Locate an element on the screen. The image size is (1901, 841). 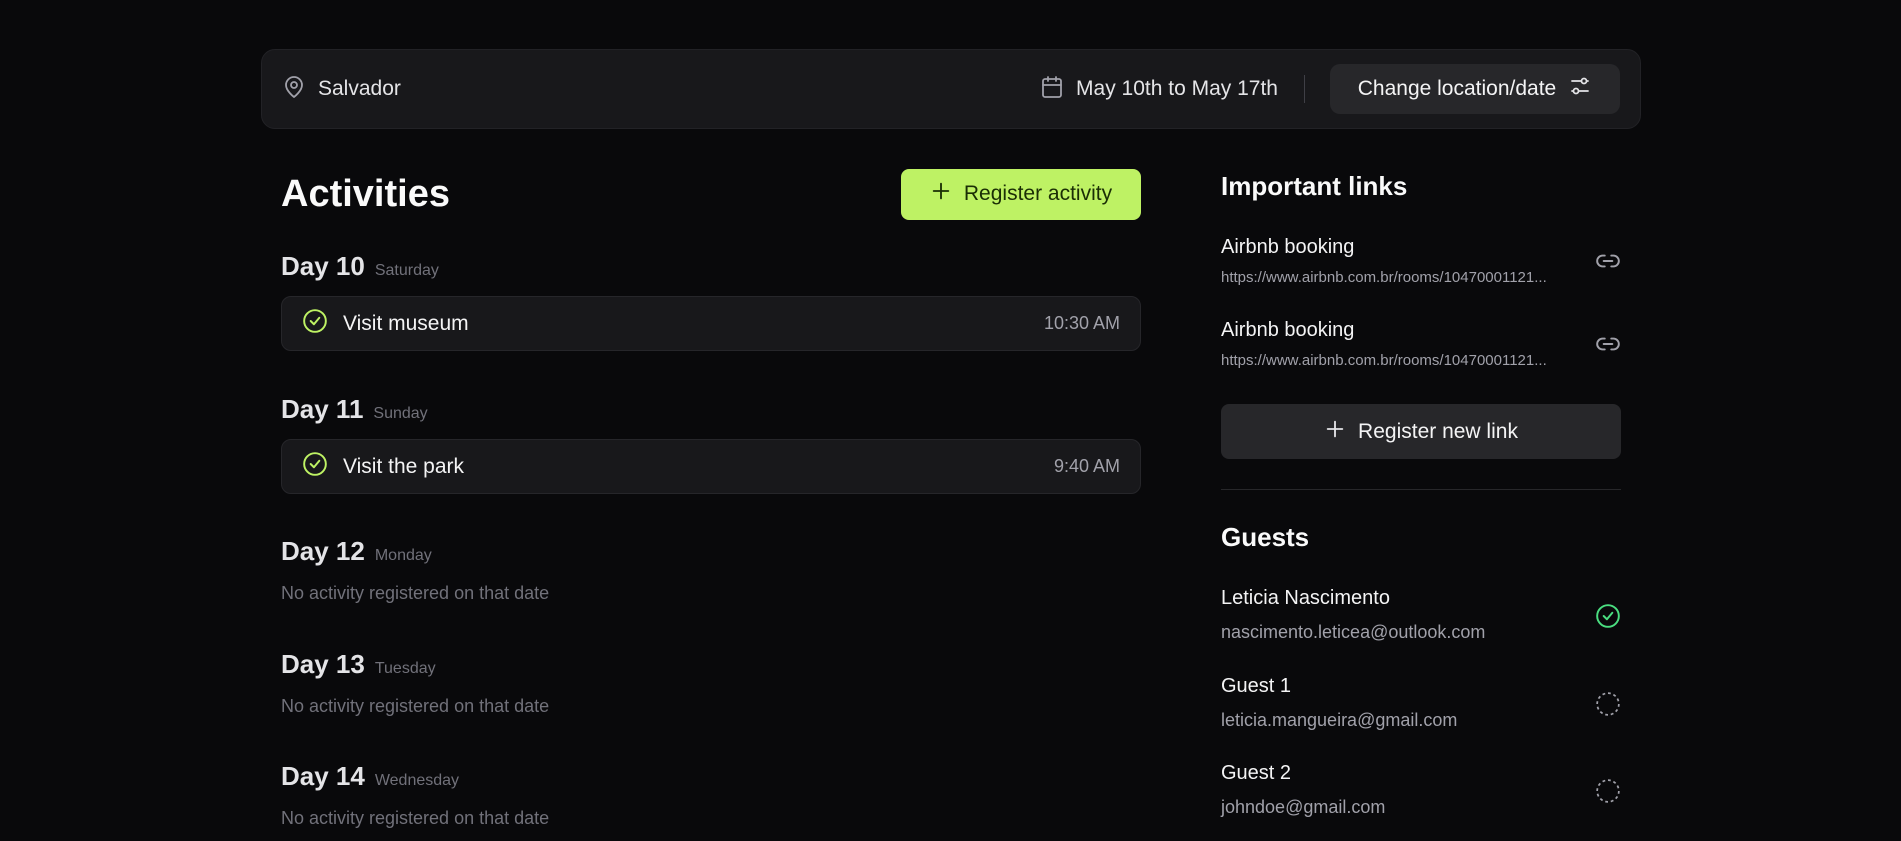
date-display: May 10th to May 17th is located at coordinates (1159, 89).